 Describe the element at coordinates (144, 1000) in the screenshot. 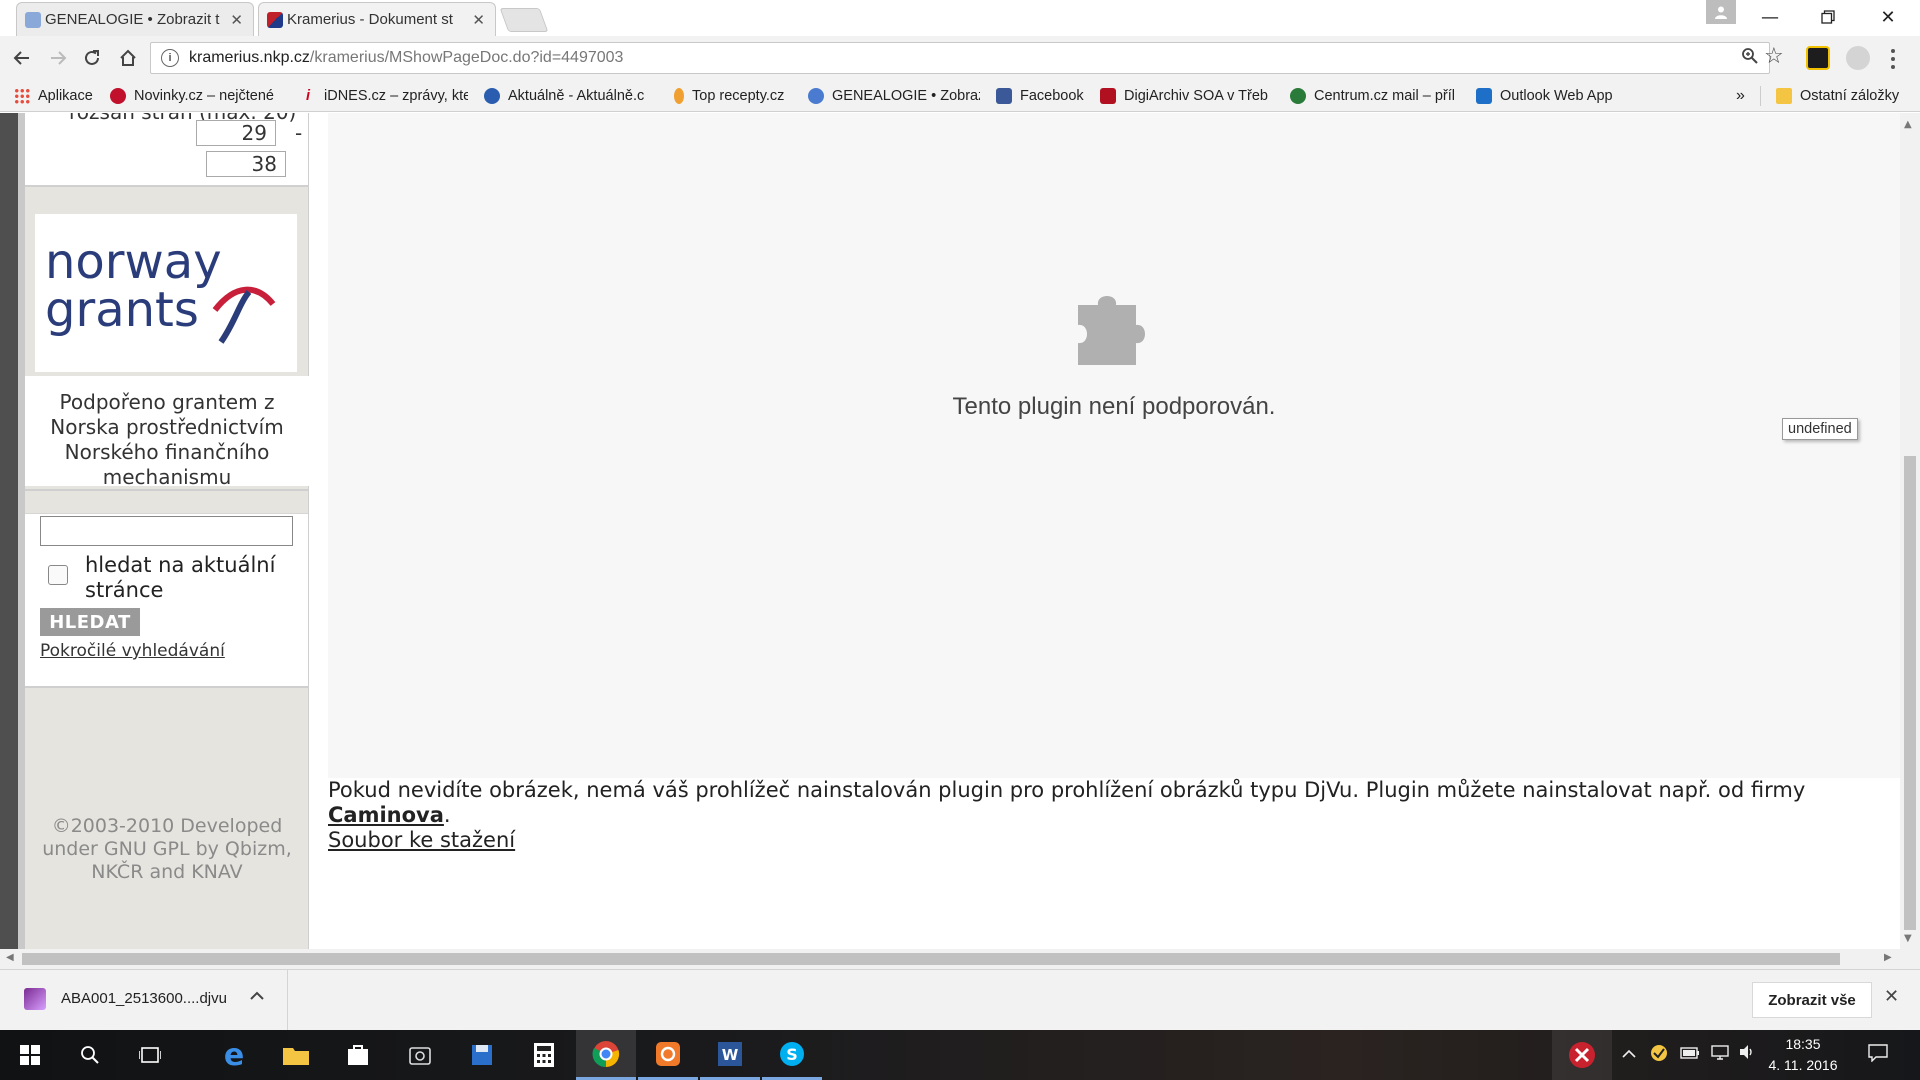

I see `download-item: ABA001_2513600....djvu` at that location.